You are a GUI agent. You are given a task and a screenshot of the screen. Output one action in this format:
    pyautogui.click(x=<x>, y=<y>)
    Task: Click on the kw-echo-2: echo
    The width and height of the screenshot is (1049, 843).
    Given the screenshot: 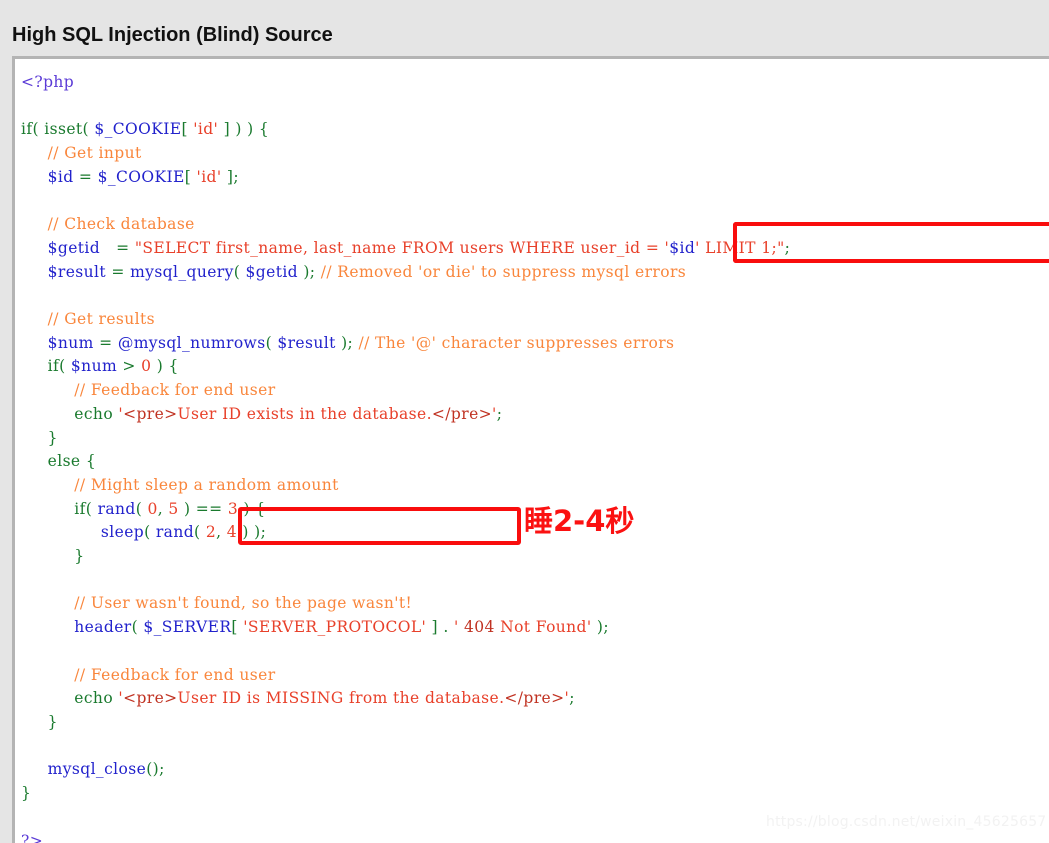 What is the action you would take?
    pyautogui.click(x=94, y=698)
    